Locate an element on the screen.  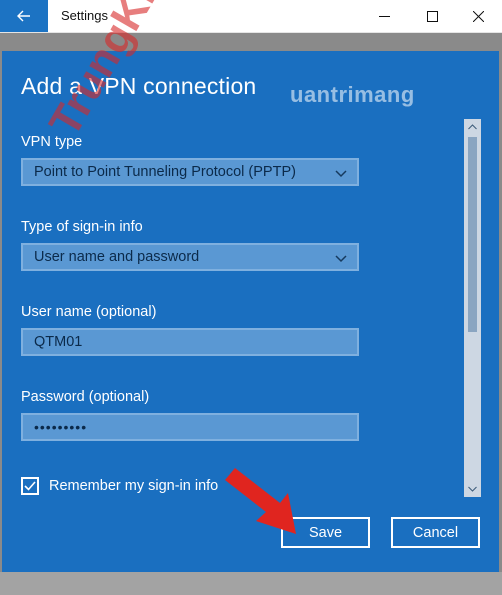
scroll-up-icon is located at coordinates (472, 127).